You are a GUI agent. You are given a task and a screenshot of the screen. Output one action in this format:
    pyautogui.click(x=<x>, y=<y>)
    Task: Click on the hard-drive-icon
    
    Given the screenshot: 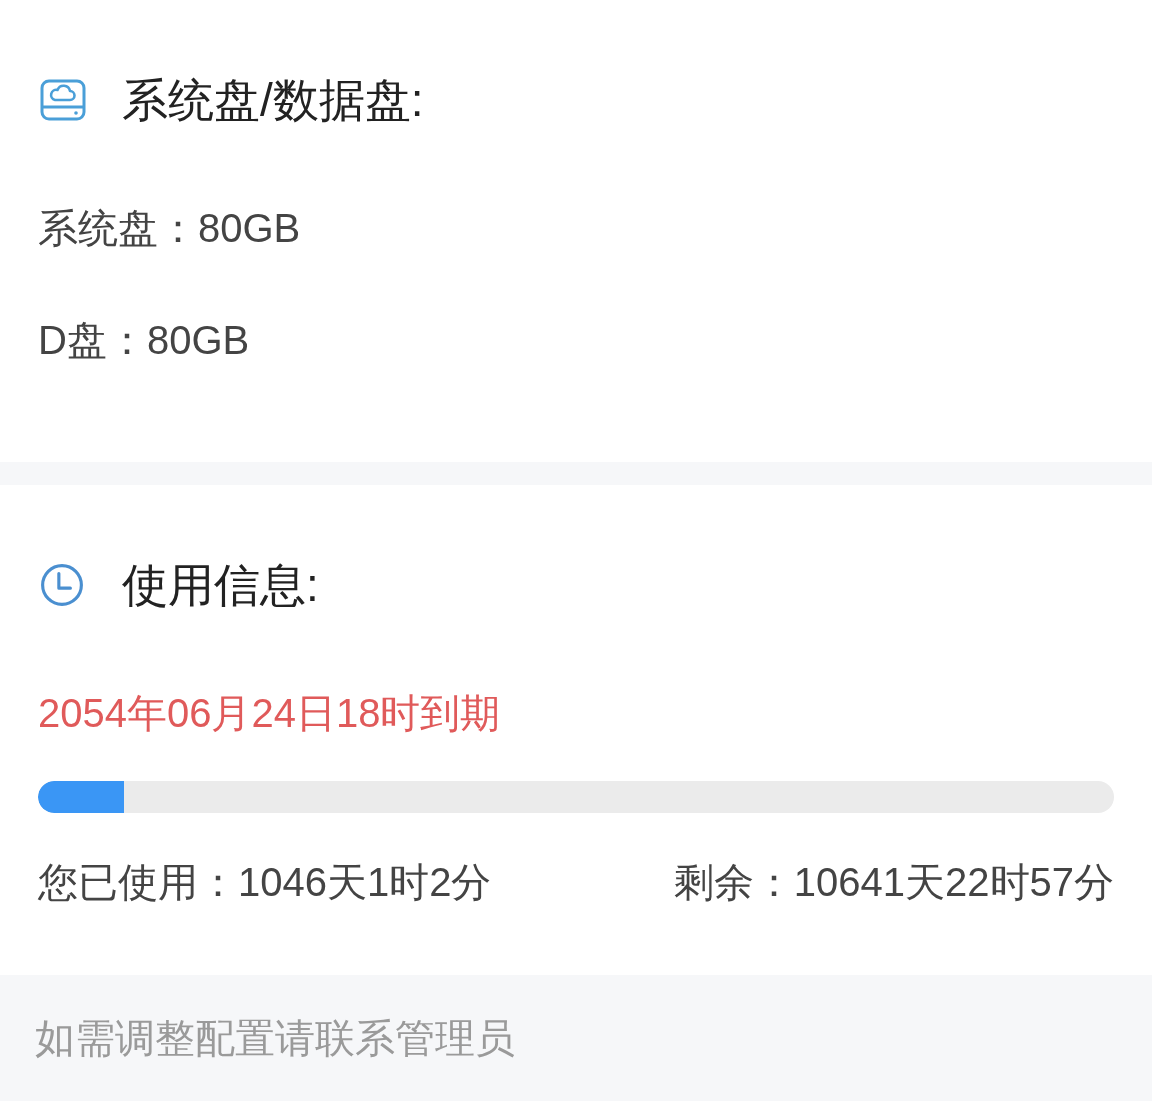 What is the action you would take?
    pyautogui.click(x=63, y=100)
    